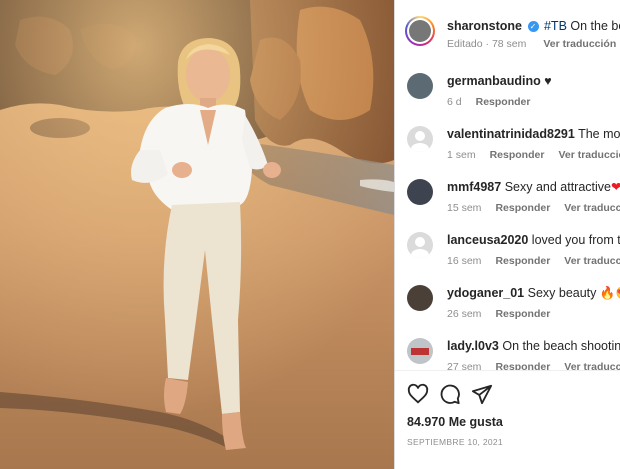 Image resolution: width=620 pixels, height=469 pixels. Describe the element at coordinates (455, 442) in the screenshot. I see `post-date: SEPTIEMBRE 10, 2021` at that location.